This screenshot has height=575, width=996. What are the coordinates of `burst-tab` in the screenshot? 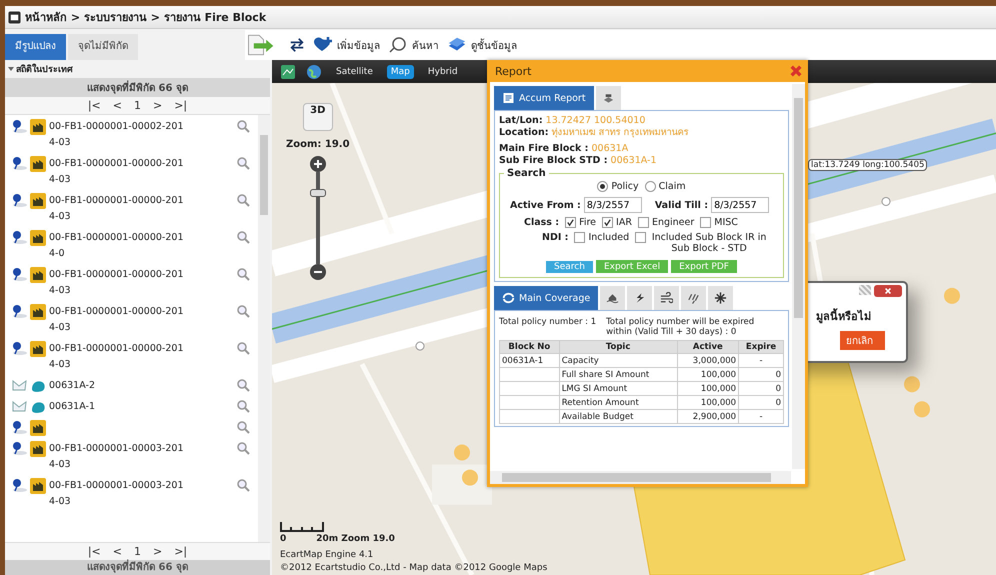 It's located at (721, 298).